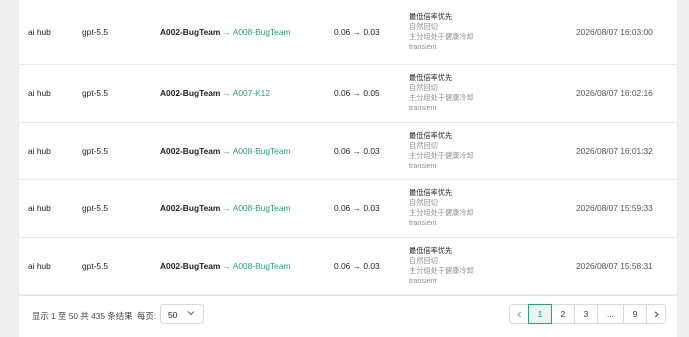  Describe the element at coordinates (614, 208) in the screenshot. I see `time-cell: 2026/08/07 15:59:33` at that location.